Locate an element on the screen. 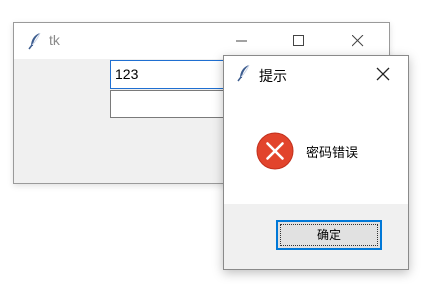 Image resolution: width=421 pixels, height=284 pixels. close-button is located at coordinates (358, 41).